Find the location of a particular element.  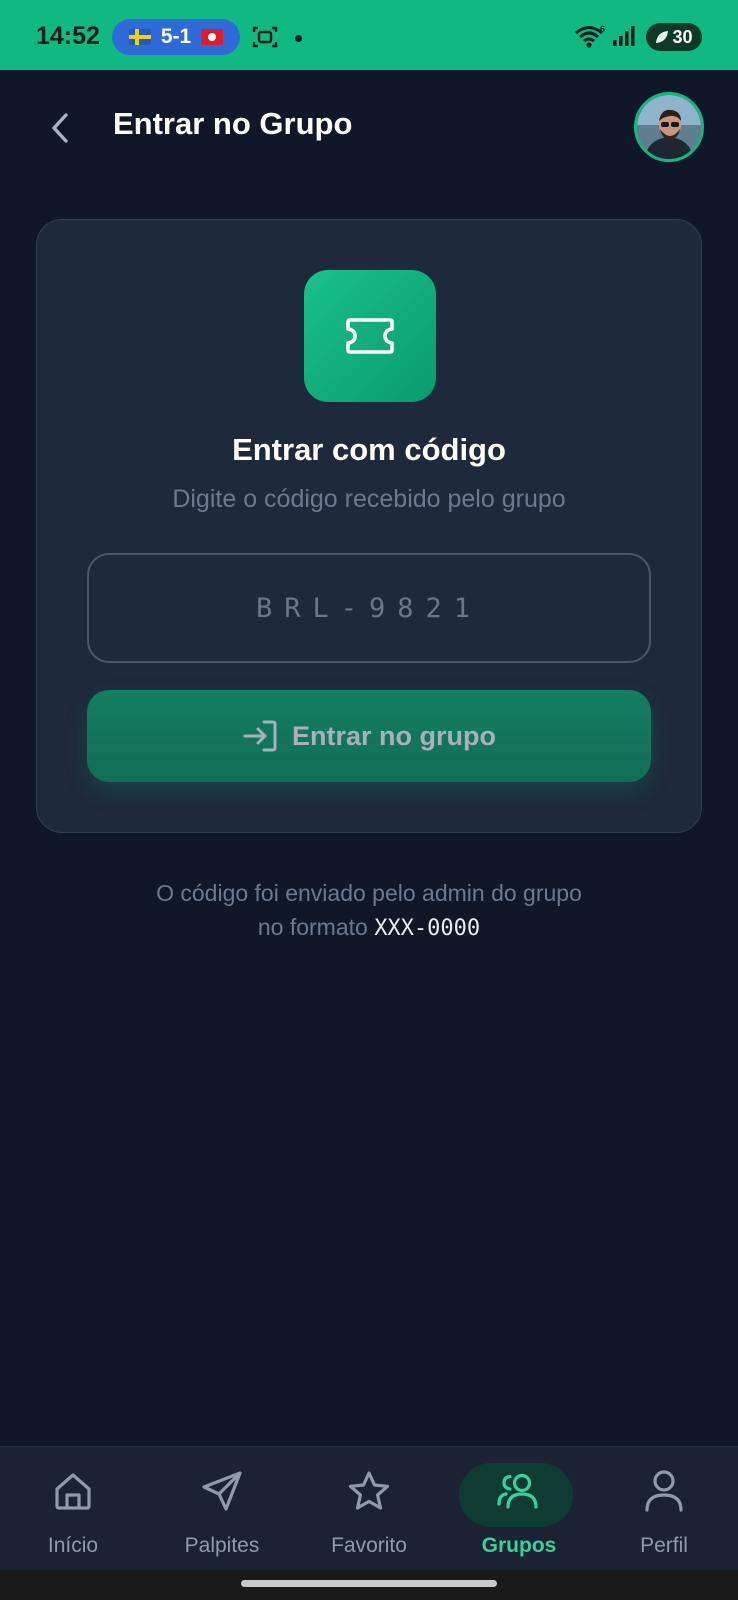

join-group-button-label: Entrar no grupo is located at coordinates (394, 735).